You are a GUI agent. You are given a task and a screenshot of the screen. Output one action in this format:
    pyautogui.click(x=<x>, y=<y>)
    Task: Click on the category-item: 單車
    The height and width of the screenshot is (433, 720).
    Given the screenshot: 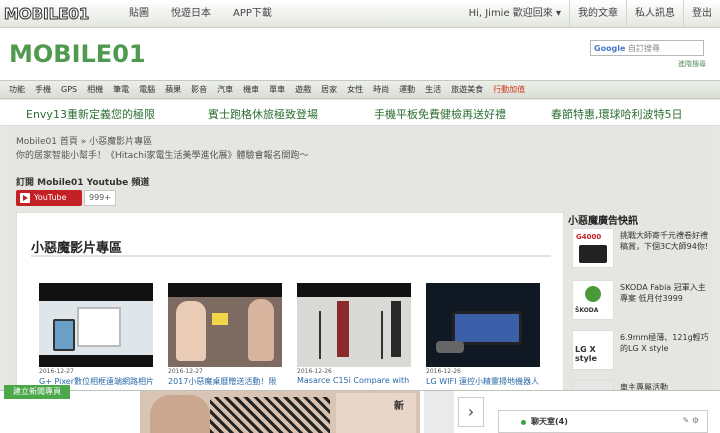 What is the action you would take?
    pyautogui.click(x=277, y=89)
    